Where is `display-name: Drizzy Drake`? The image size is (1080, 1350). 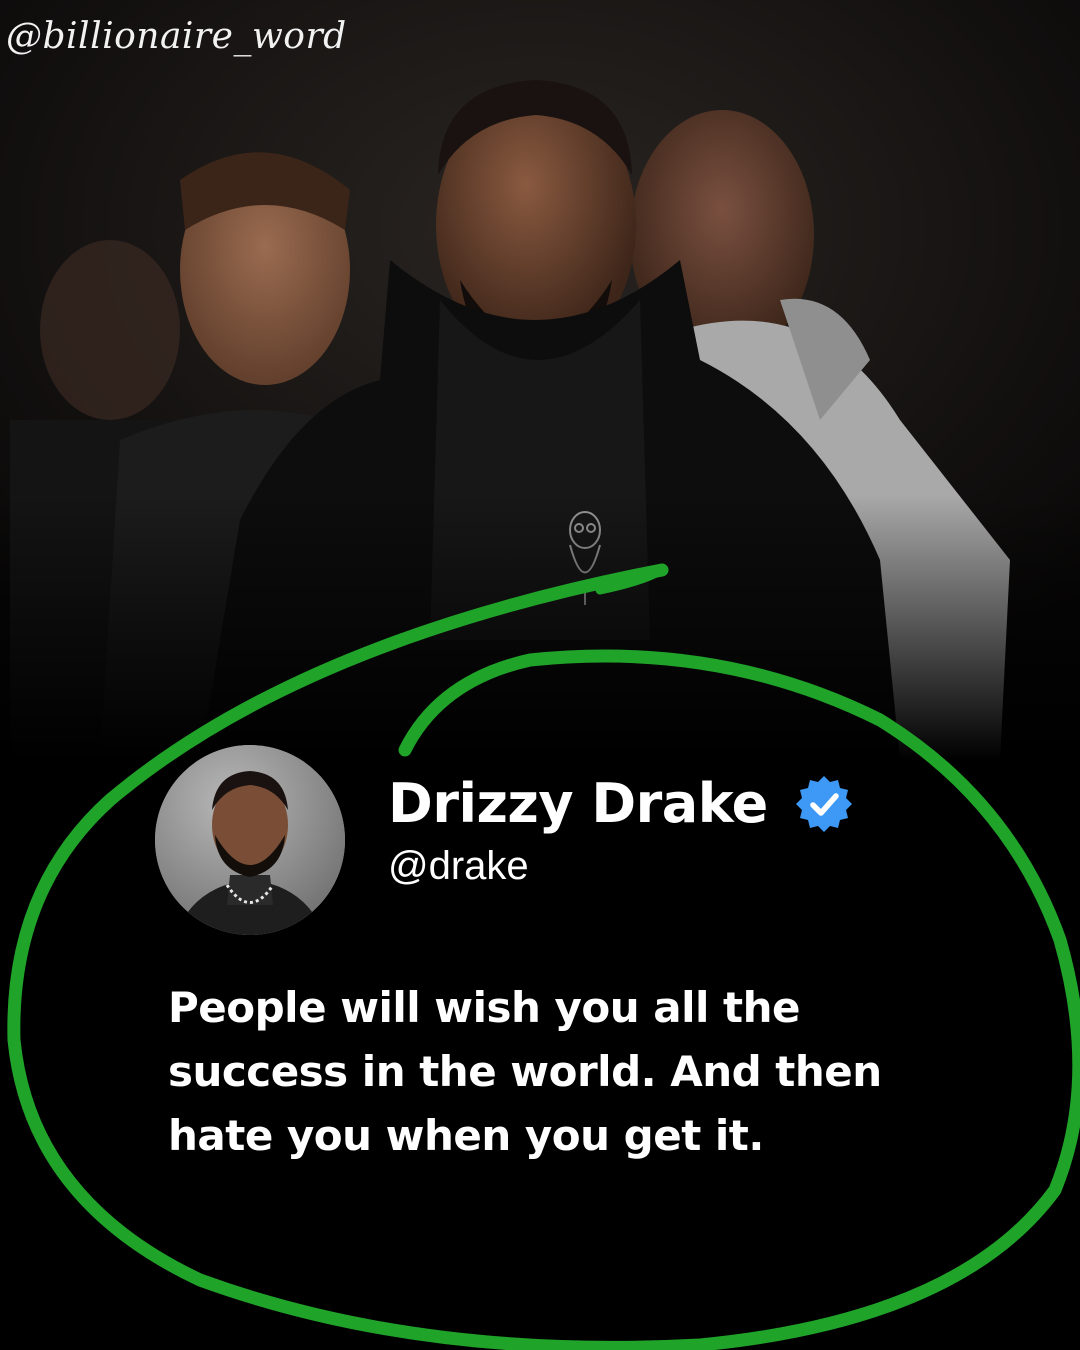 display-name: Drizzy Drake is located at coordinates (578, 804).